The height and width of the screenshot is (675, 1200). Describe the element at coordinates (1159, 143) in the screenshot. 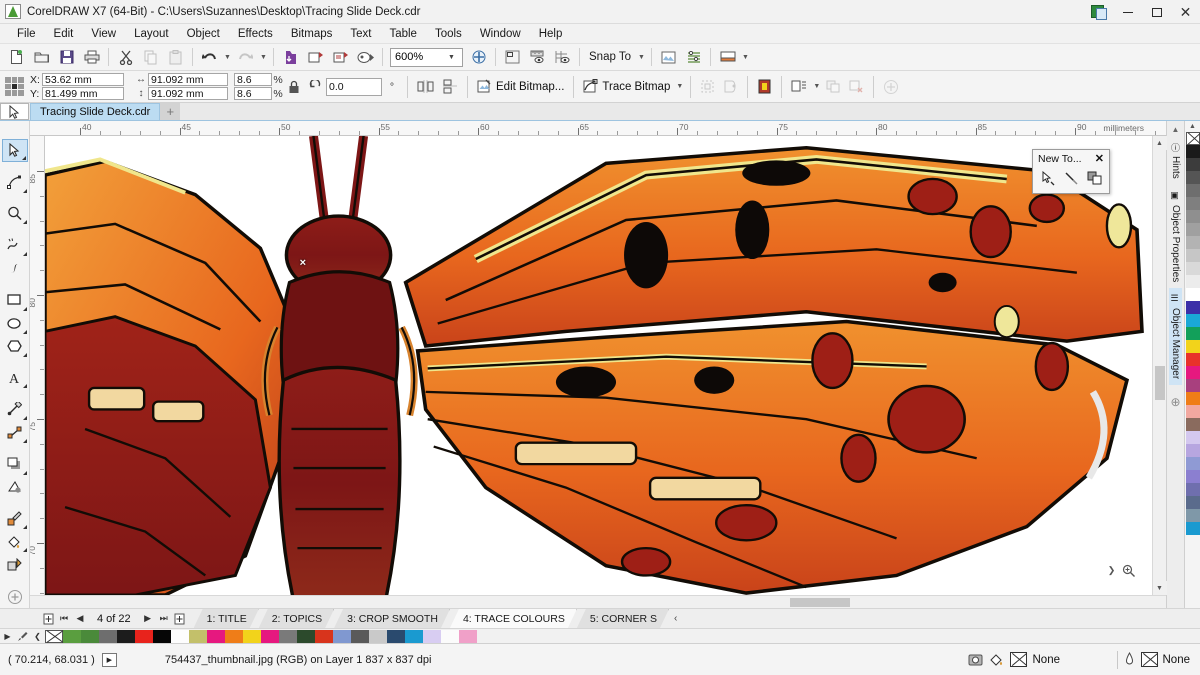

I see `scroll-up-button: ▲` at that location.